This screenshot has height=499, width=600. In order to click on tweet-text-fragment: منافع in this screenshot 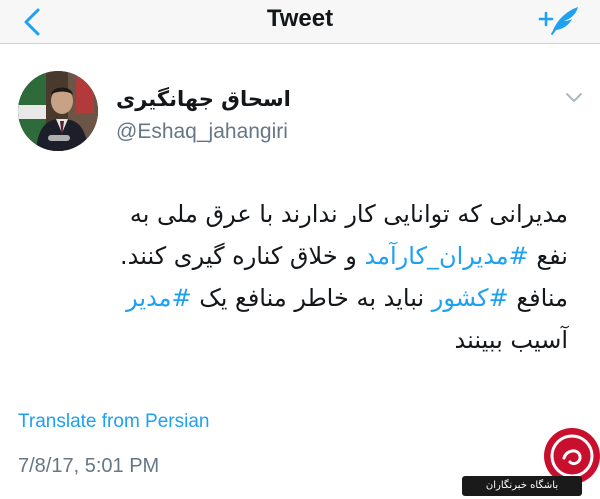, I will do `click(538, 298)`.